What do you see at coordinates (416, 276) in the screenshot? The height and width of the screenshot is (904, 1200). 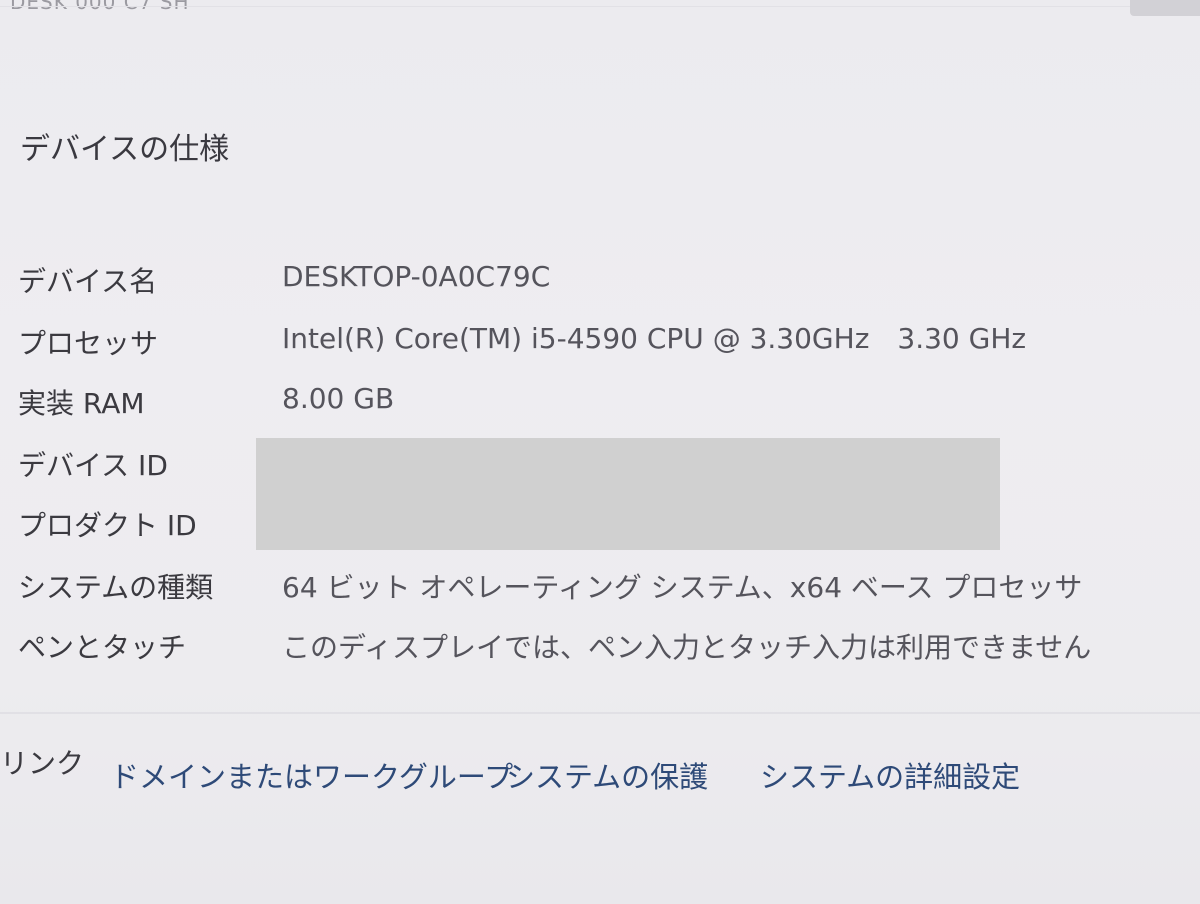 I see `spec-value: DESKTOP-0A0C79C` at bounding box center [416, 276].